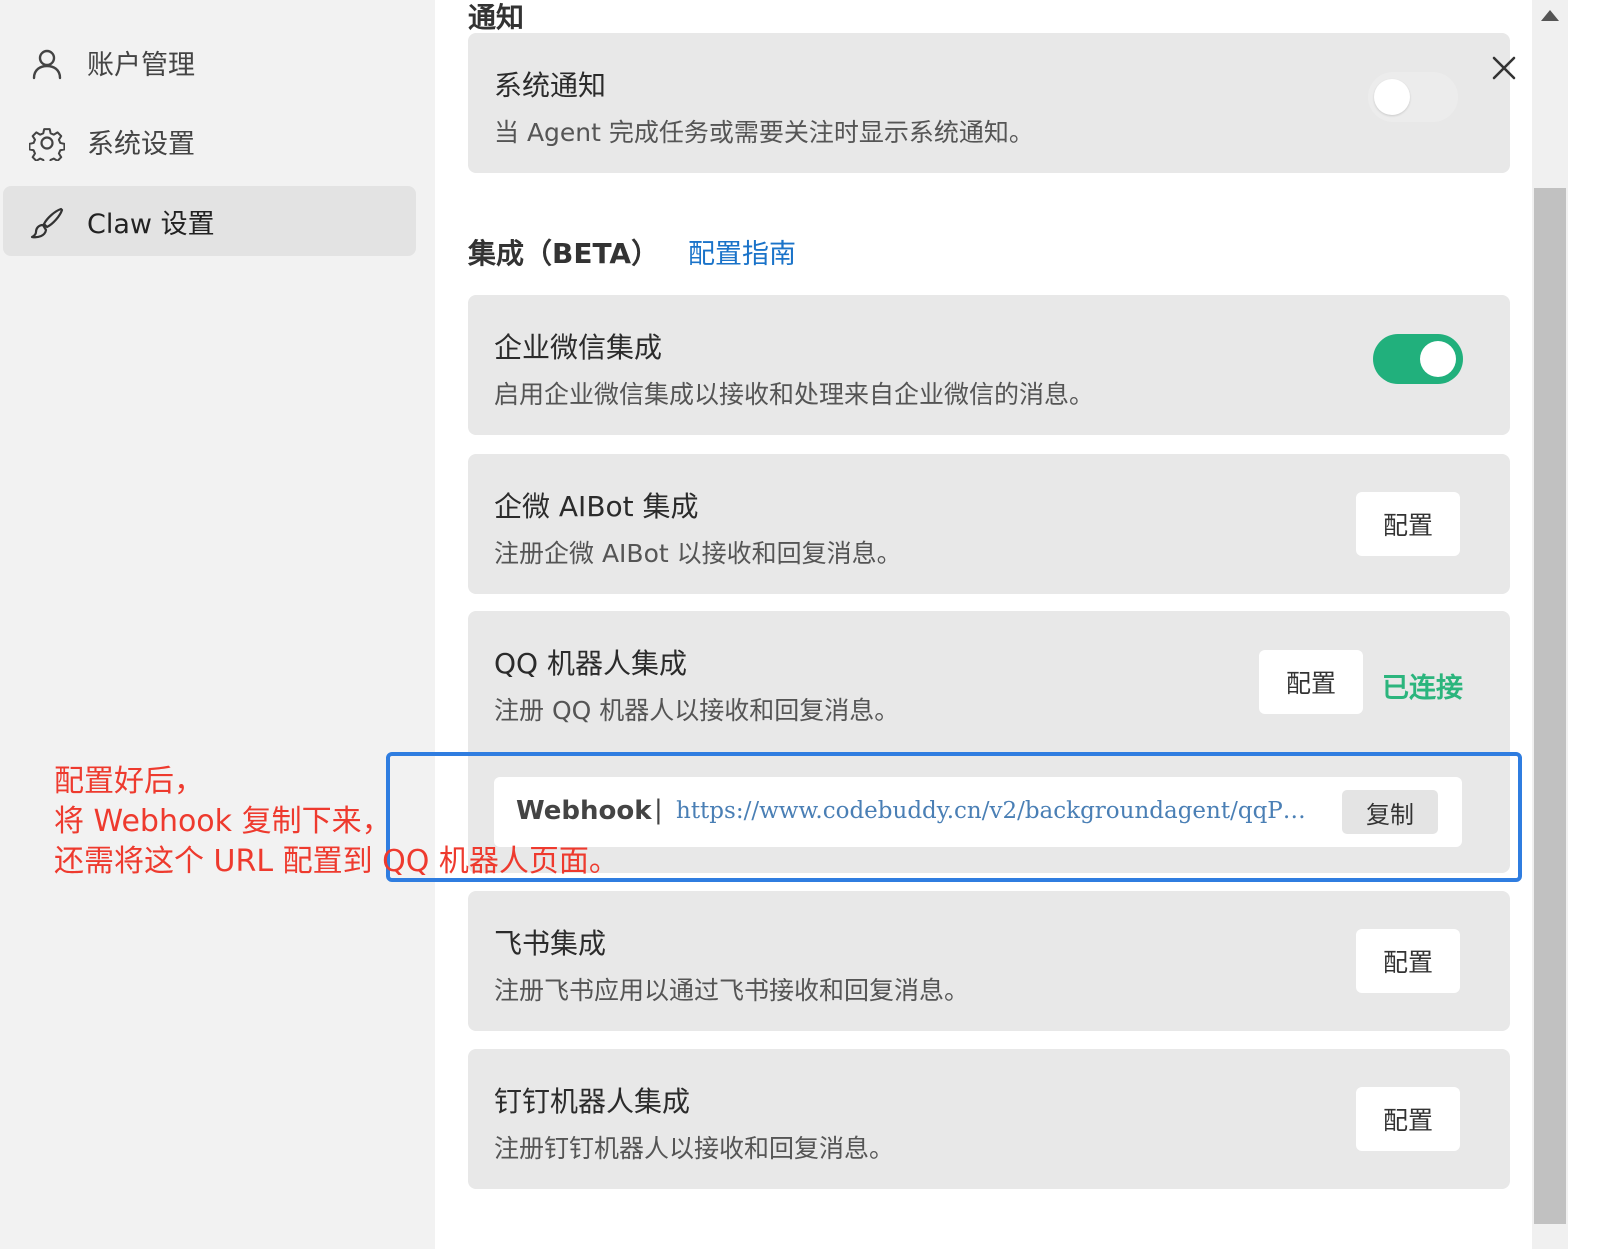 This screenshot has height=1249, width=1603. Describe the element at coordinates (1418, 359) in the screenshot. I see `wecom-integration-toggle` at that location.